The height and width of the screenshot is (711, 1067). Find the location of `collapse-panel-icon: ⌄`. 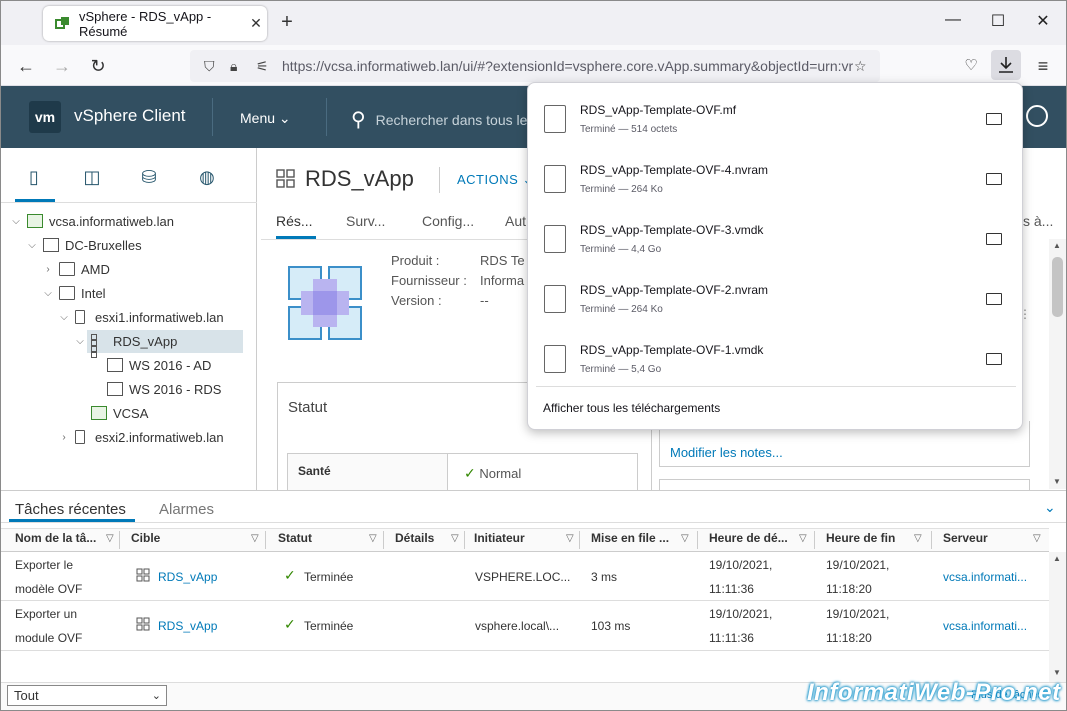

collapse-panel-icon: ⌄ is located at coordinates (1050, 507).